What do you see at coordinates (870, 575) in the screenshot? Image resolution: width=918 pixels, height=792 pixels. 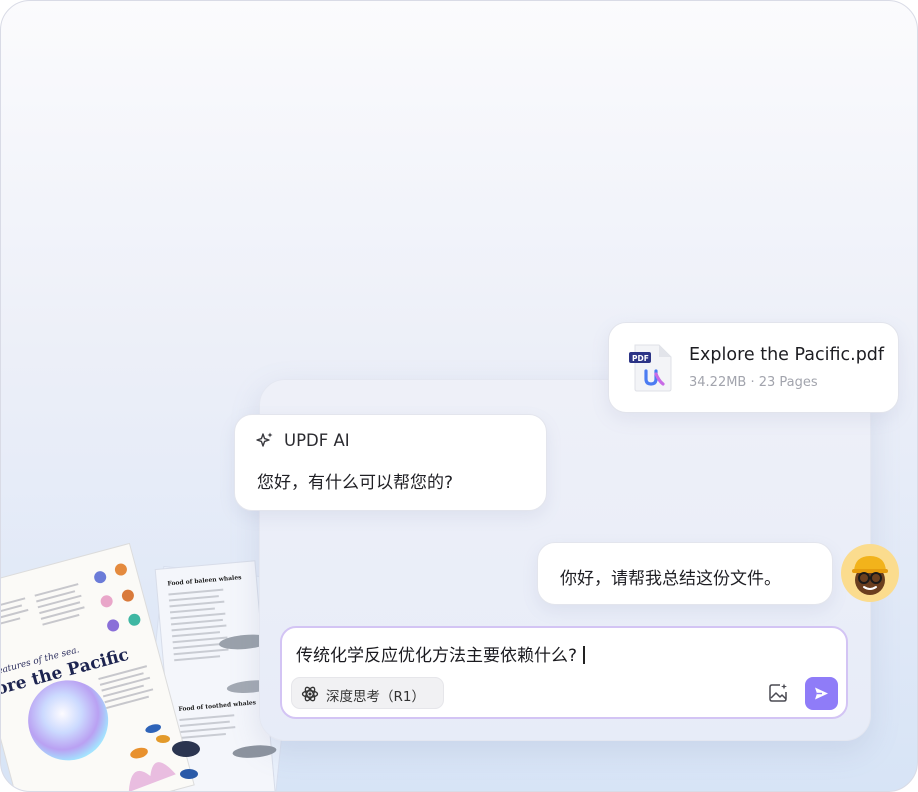 I see `avatar-face-icon` at bounding box center [870, 575].